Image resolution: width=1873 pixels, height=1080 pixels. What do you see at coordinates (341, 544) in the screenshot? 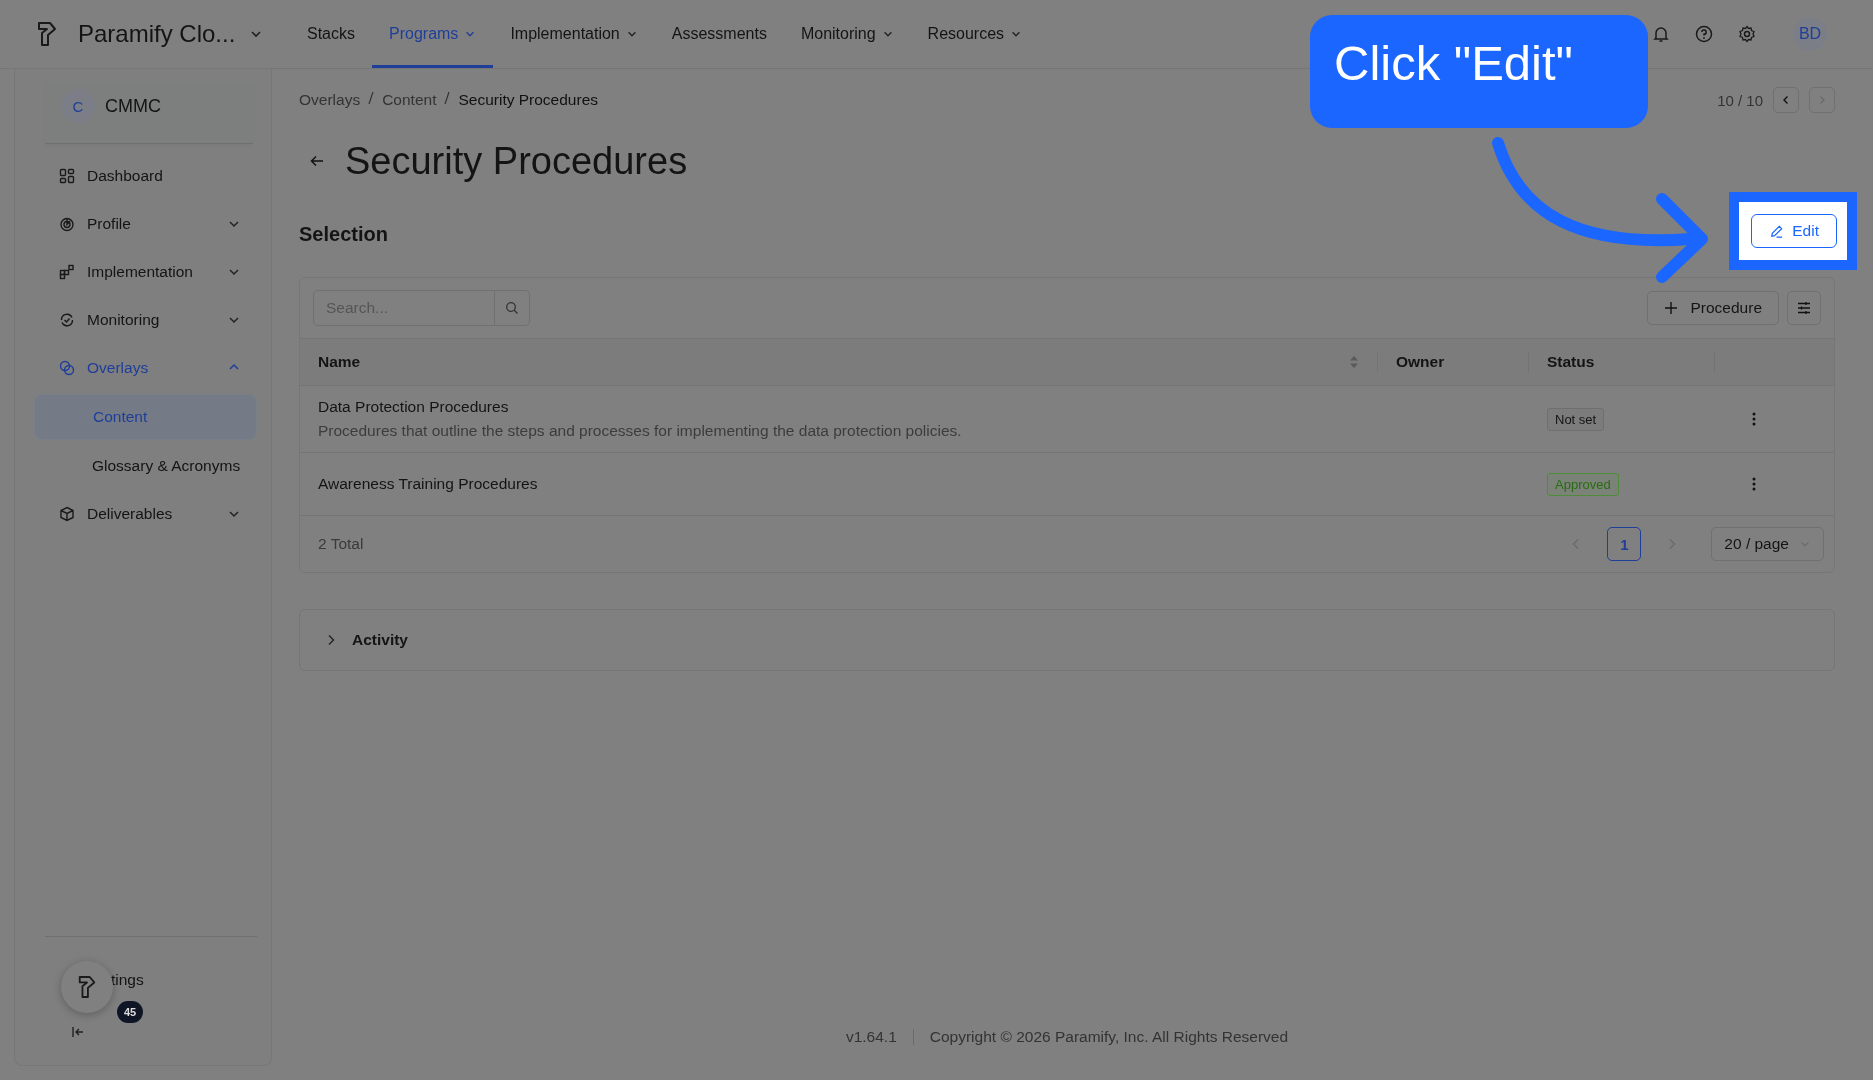
I see `total-count: 2 Total` at bounding box center [341, 544].